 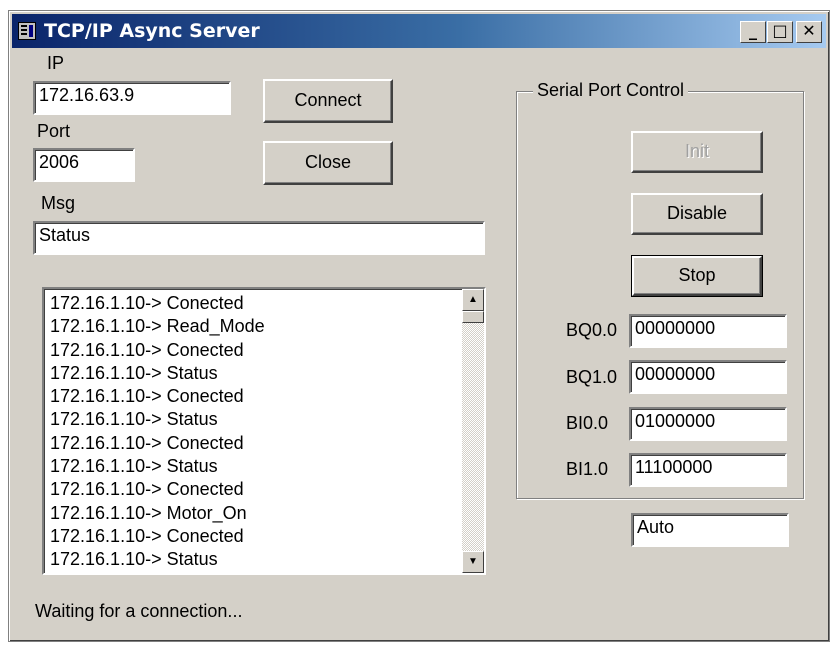 What do you see at coordinates (587, 423) in the screenshot?
I see `bi0-label: BI0.0` at bounding box center [587, 423].